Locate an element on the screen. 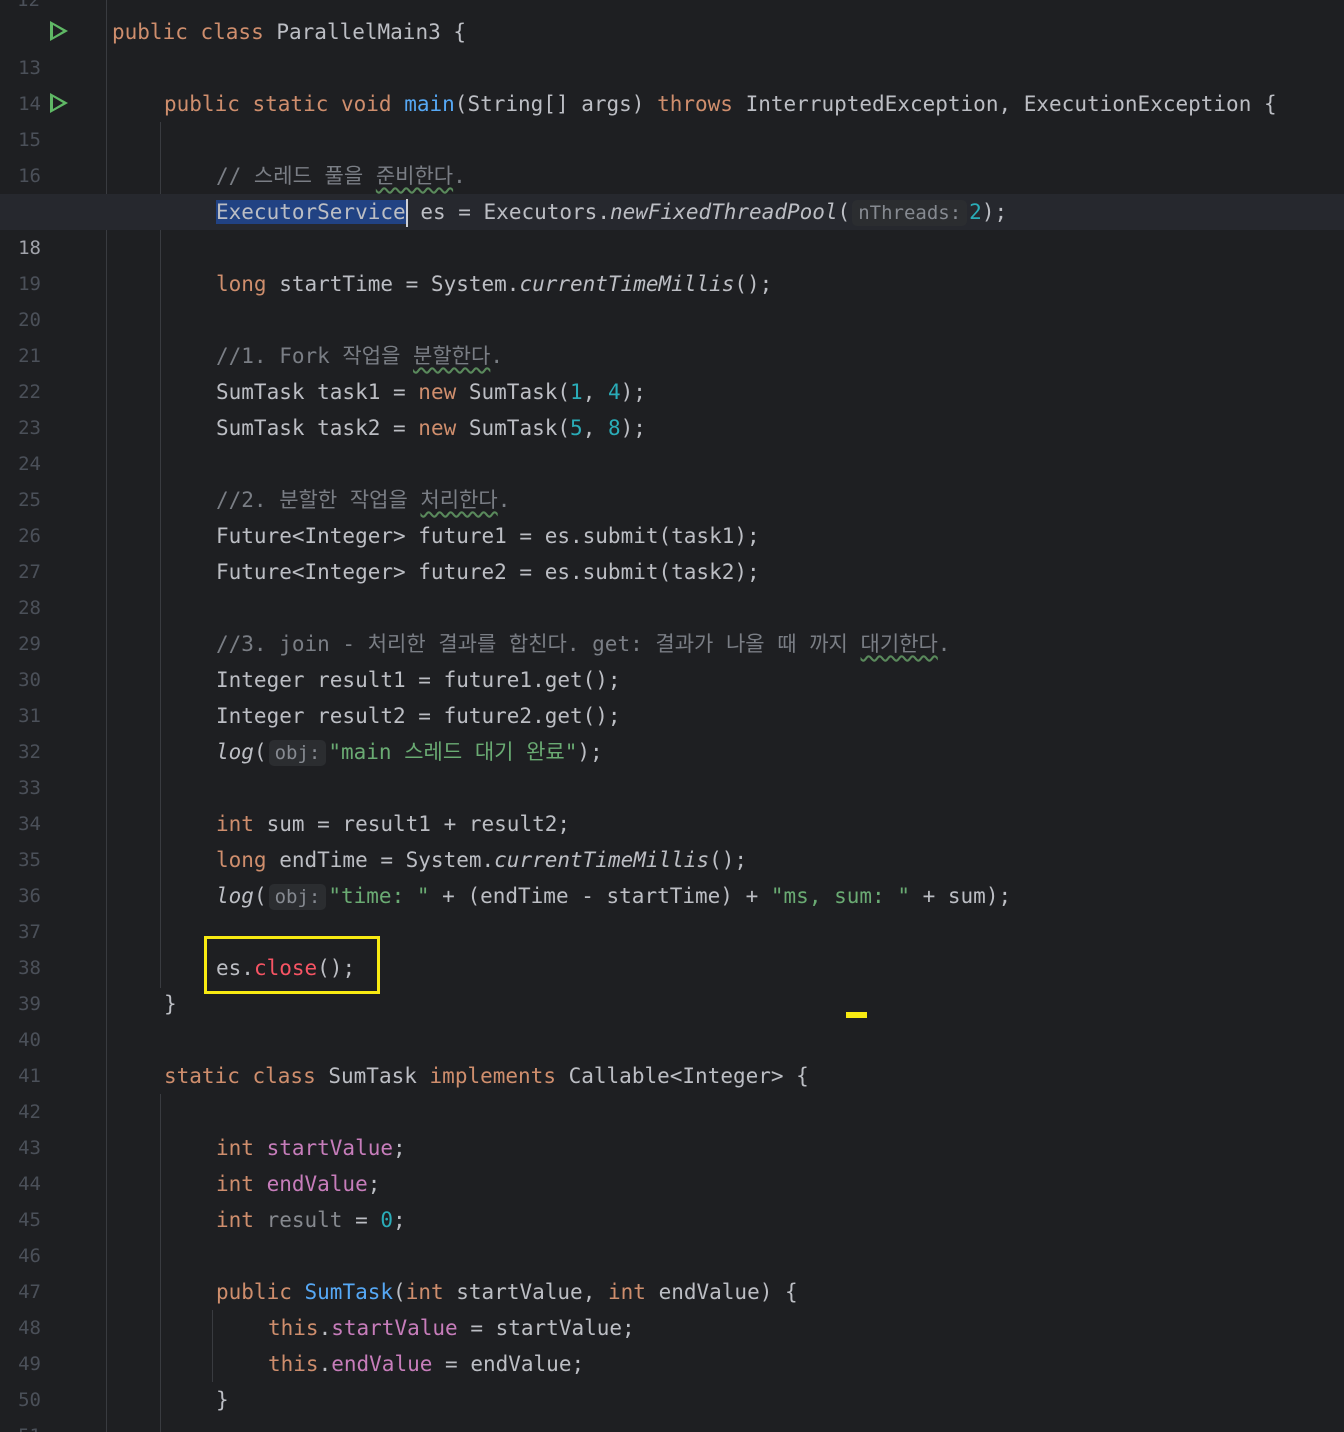 The width and height of the screenshot is (1344, 1432). code-line-24: 24 SumTask task2 = new SumTask(5, 8); is located at coordinates (672, 442).